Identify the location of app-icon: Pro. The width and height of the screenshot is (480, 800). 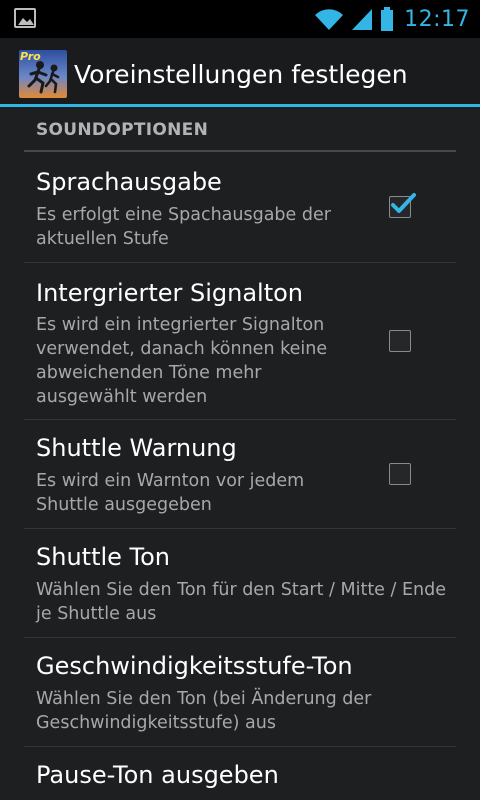
(43, 74).